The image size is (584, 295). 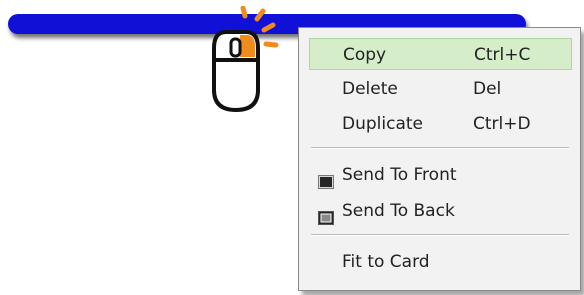 I want to click on menu-item-shortcut: Ctrl+C, so click(x=502, y=55).